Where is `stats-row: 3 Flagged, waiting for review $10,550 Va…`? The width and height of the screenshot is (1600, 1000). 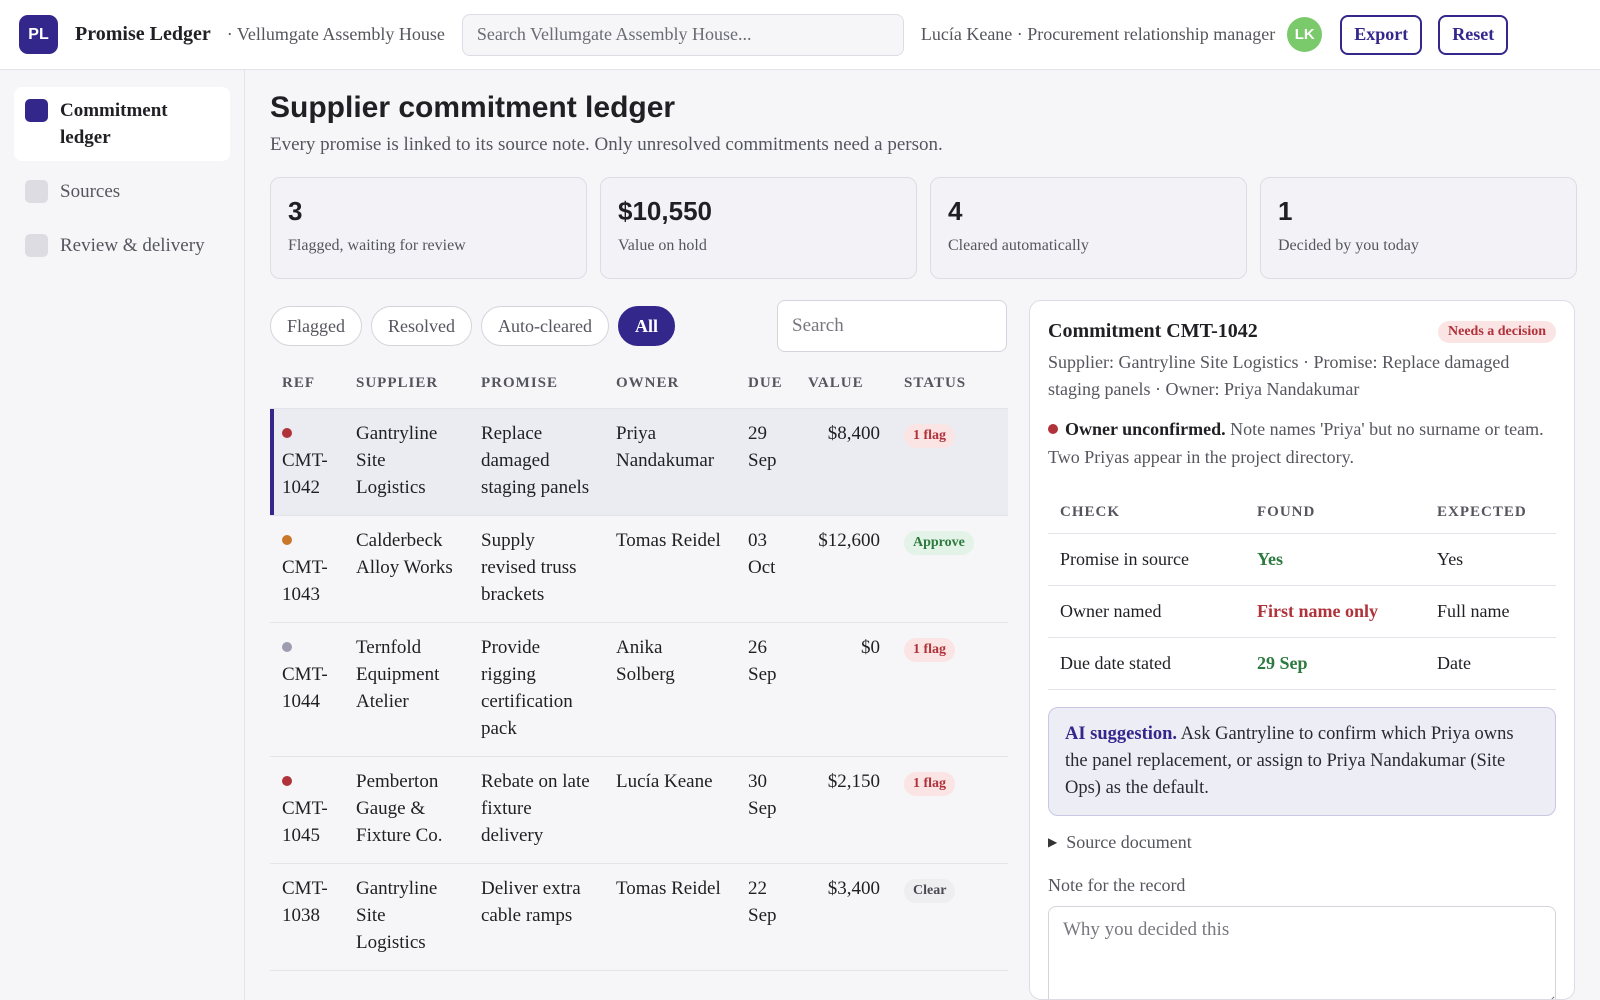
stats-row: 3 Flagged, waiting for review $10,550 Va… is located at coordinates (923, 228).